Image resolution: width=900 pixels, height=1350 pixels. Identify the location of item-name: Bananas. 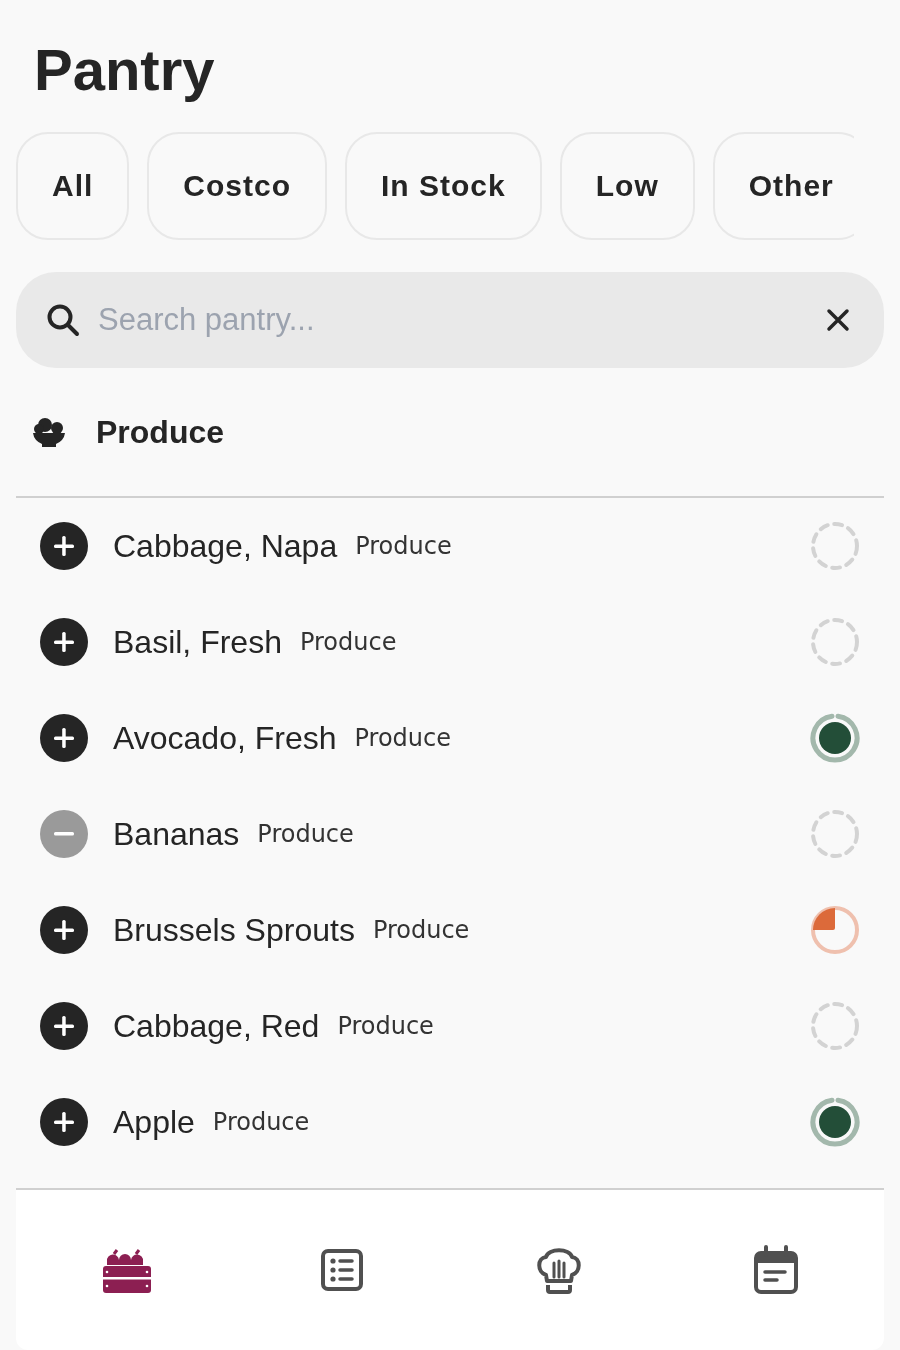
(176, 834).